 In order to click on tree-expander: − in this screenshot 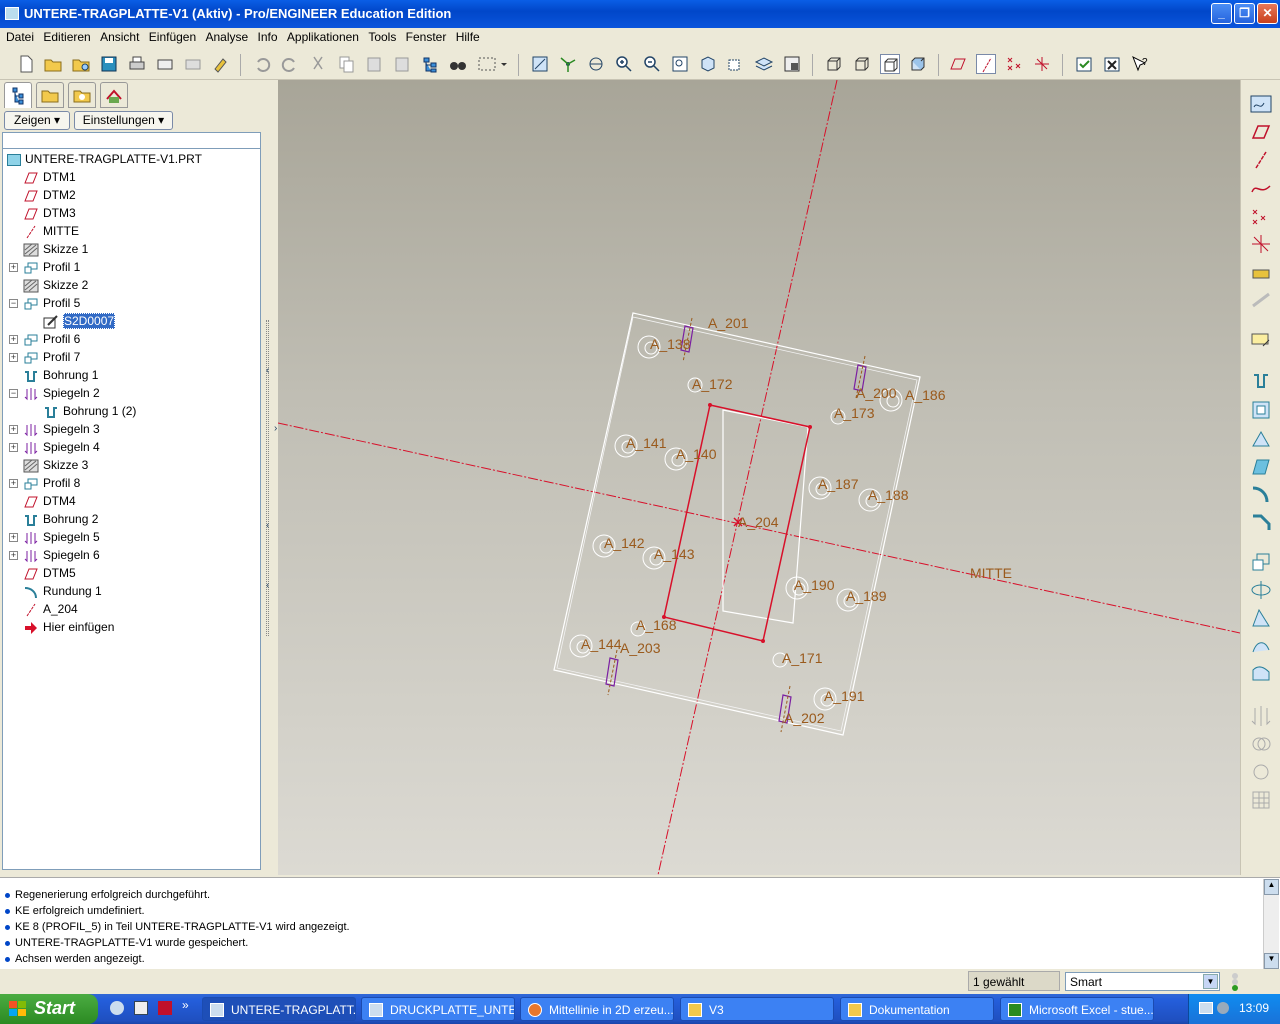, I will do `click(13, 393)`.